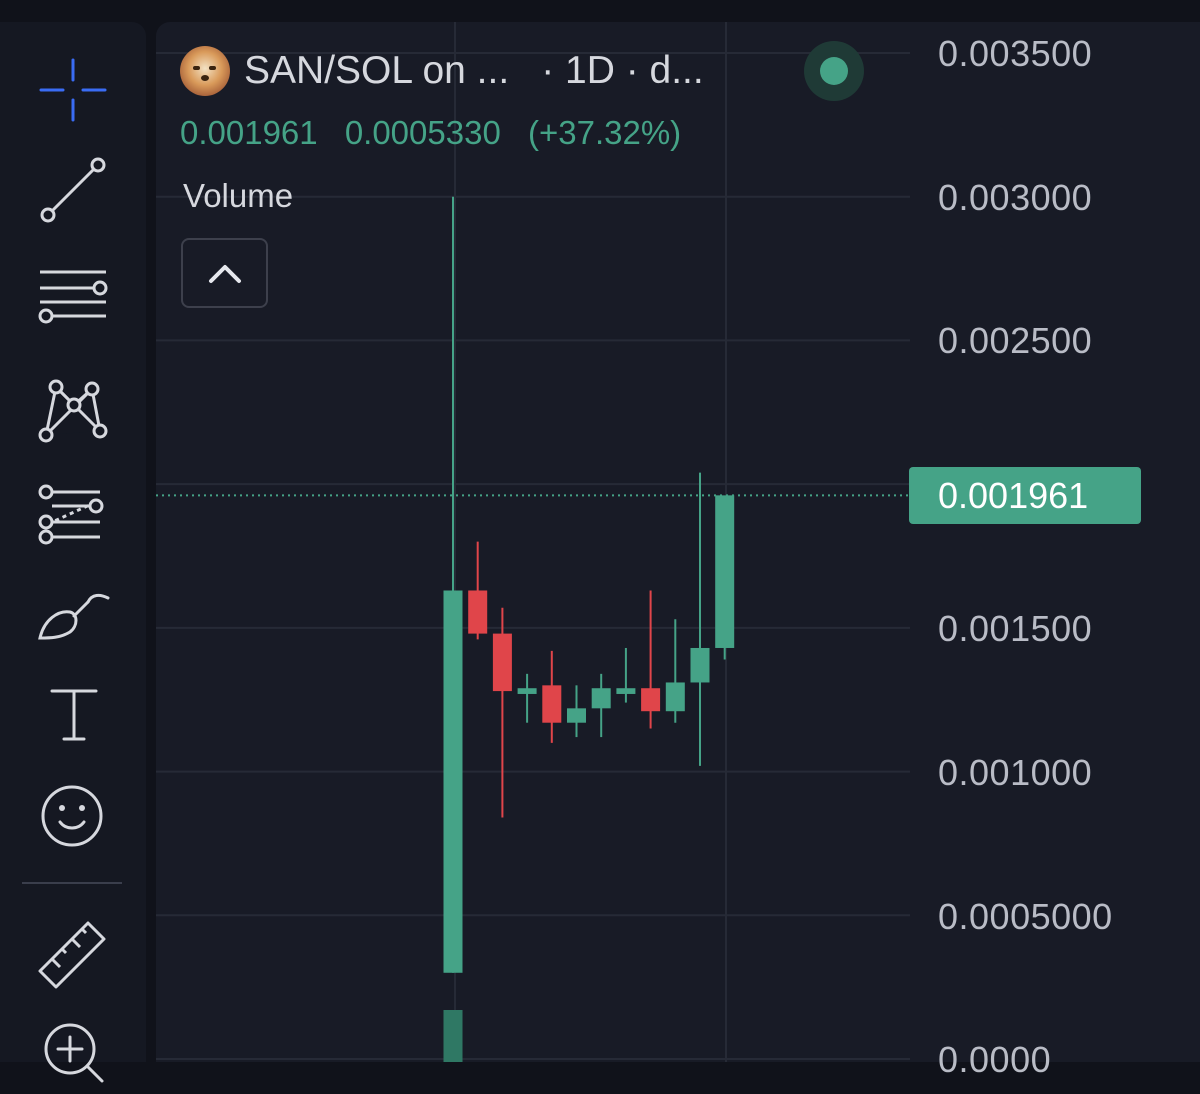  What do you see at coordinates (995, 1059) in the screenshot?
I see `y-tick: 0.0000` at bounding box center [995, 1059].